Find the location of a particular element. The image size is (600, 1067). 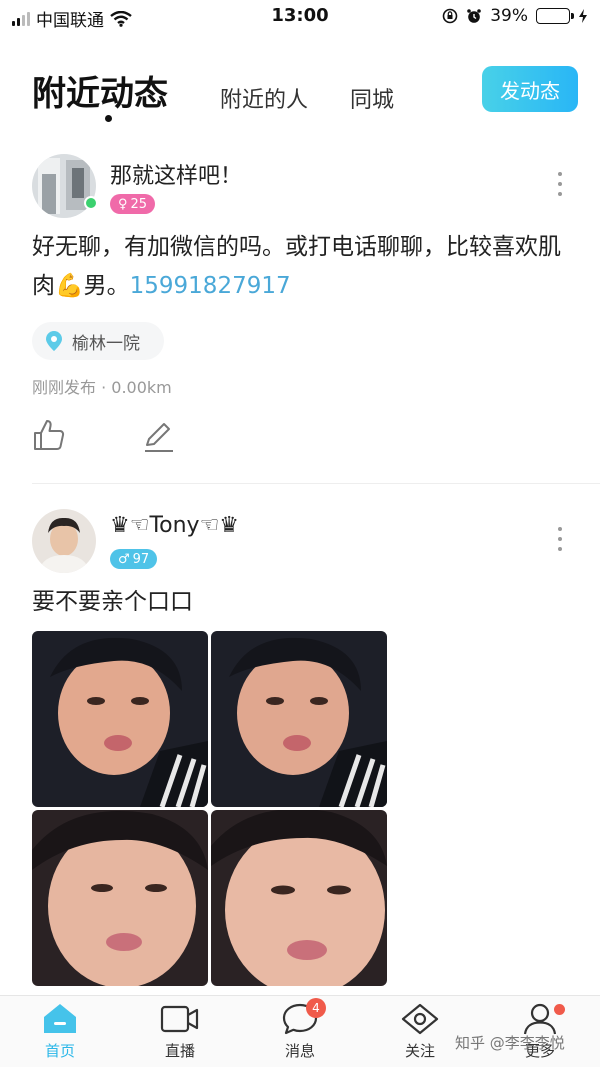

home-icon is located at coordinates (60, 1018).